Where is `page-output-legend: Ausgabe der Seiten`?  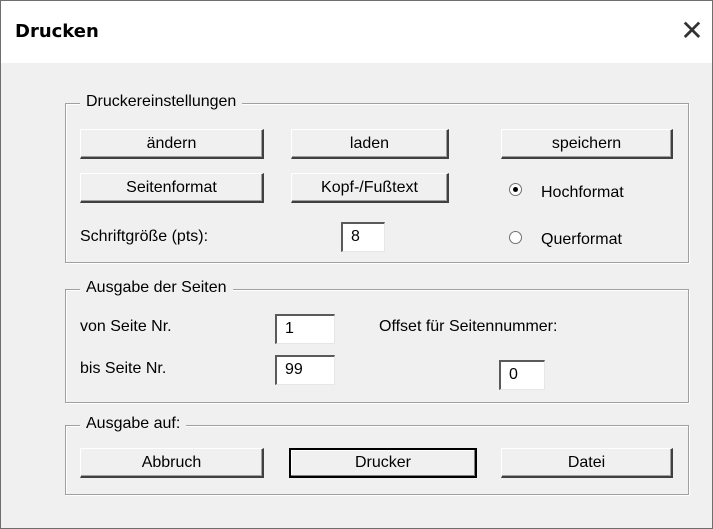
page-output-legend: Ausgabe der Seiten is located at coordinates (156, 288).